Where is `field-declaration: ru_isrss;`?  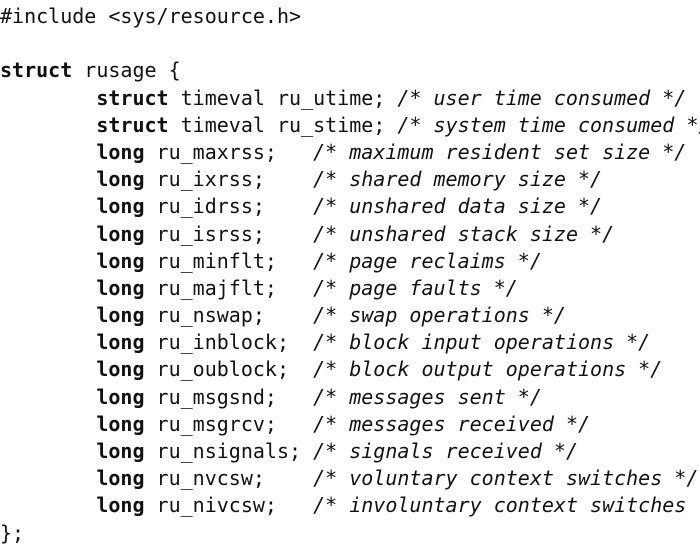
field-declaration: ru_isrss; is located at coordinates (229, 233).